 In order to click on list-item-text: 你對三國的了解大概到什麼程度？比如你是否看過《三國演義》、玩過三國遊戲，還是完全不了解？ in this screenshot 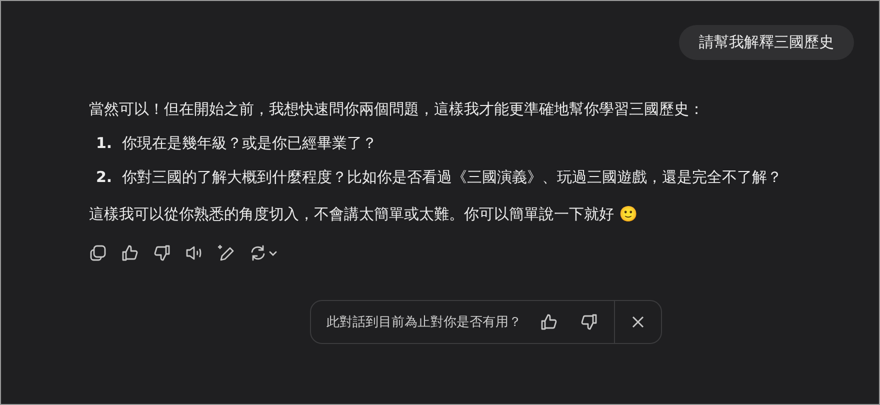, I will do `click(452, 177)`.